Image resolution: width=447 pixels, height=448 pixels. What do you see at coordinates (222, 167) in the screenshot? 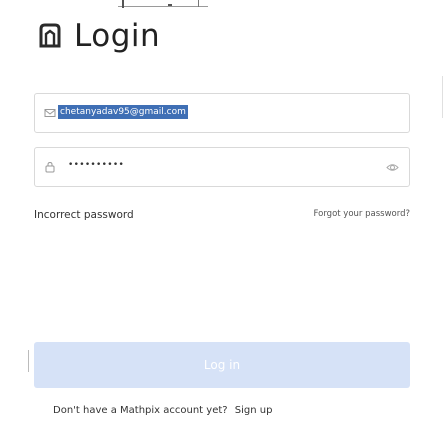
I see `password-field: ••••••••••` at bounding box center [222, 167].